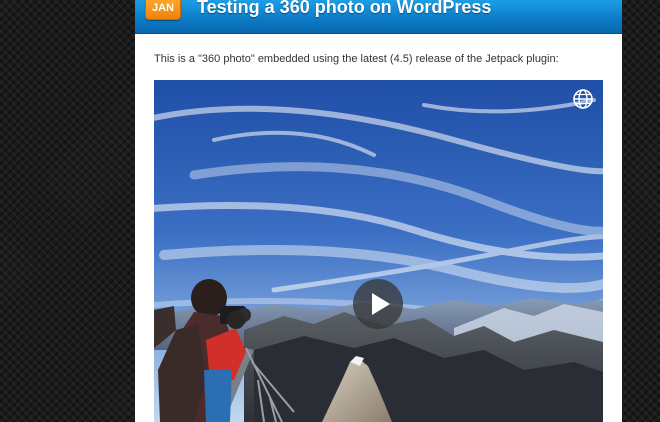  I want to click on date-badge: JAN, so click(163, 10).